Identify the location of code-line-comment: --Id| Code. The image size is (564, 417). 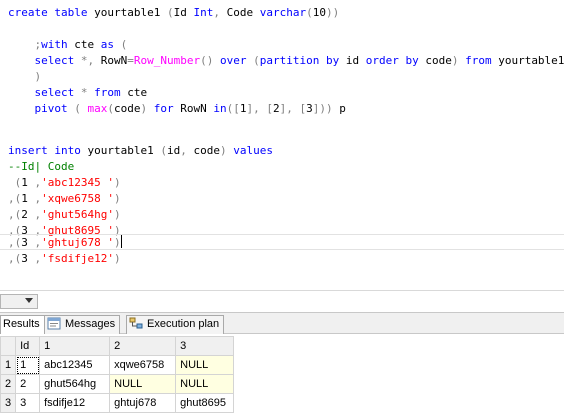
(41, 167).